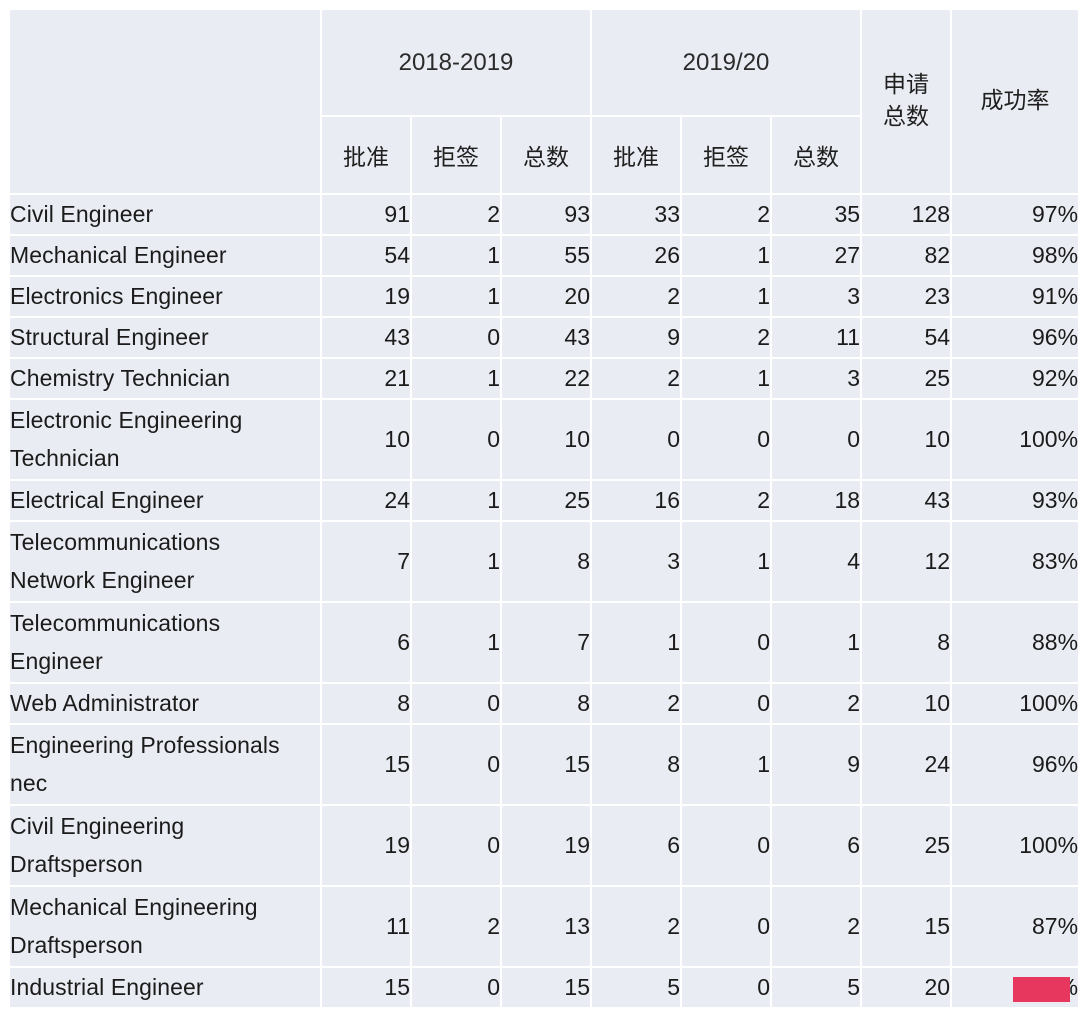 Image resolution: width=1080 pixels, height=1019 pixels. Describe the element at coordinates (817, 988) in the screenshot. I see `cell-1920-total: 5` at that location.